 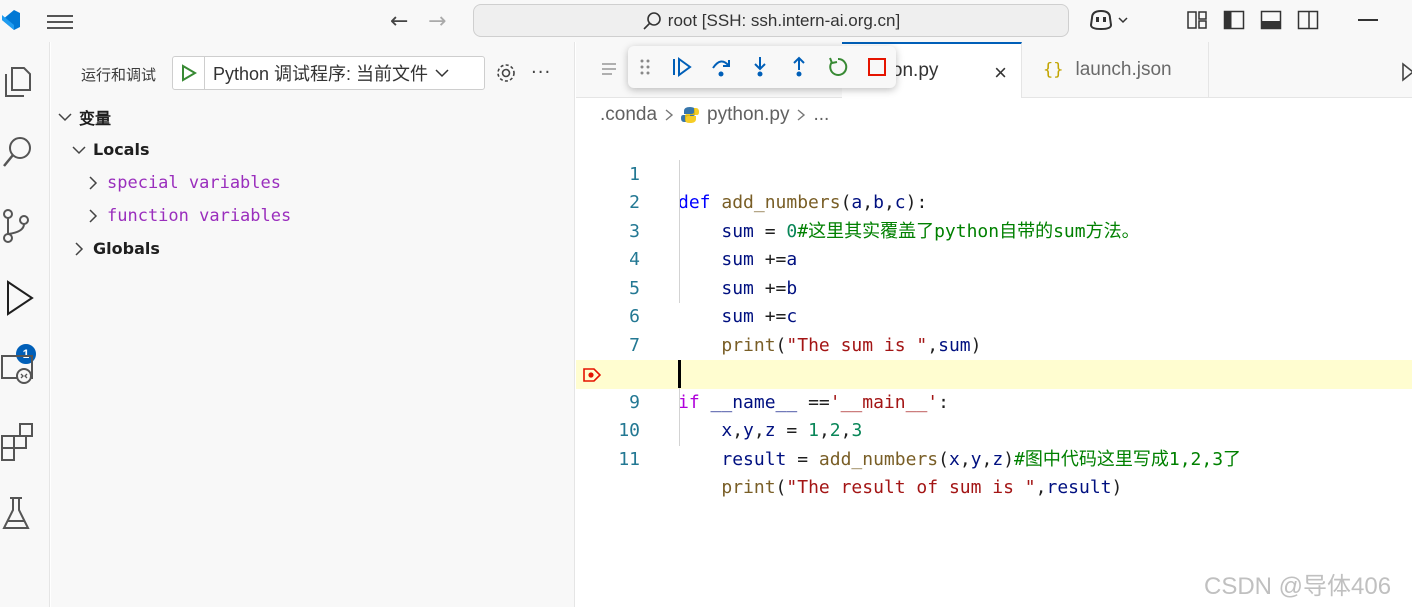 What do you see at coordinates (1271, 20) in the screenshot?
I see `toggle-panel-icon` at bounding box center [1271, 20].